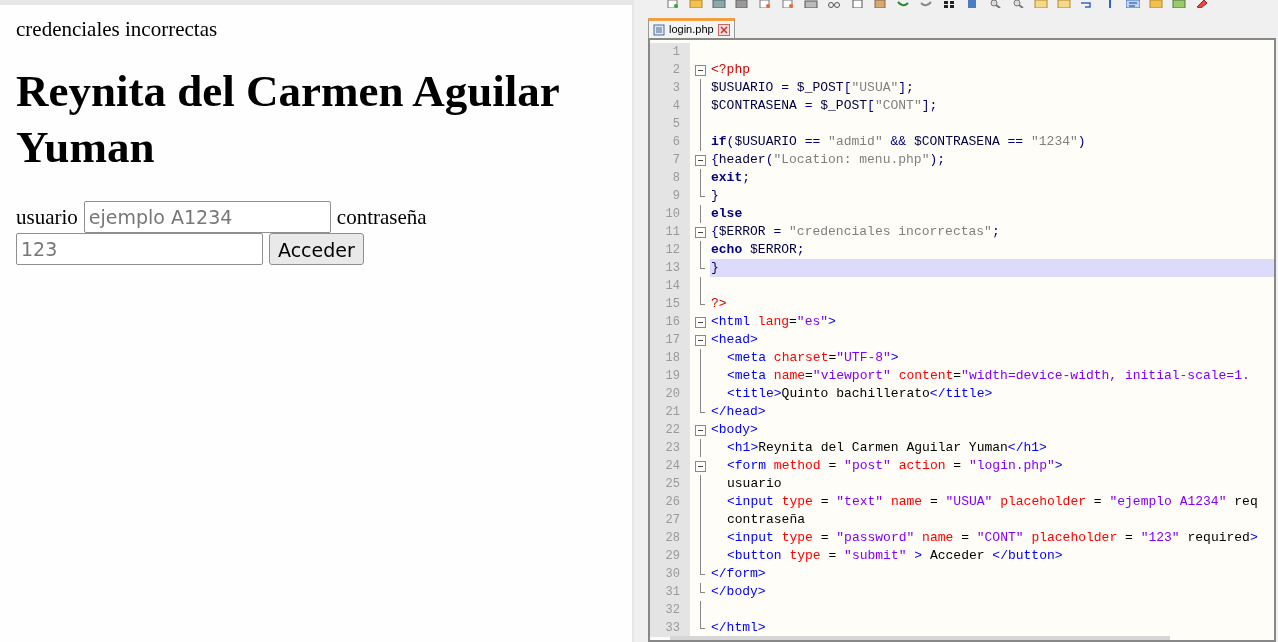 The height and width of the screenshot is (642, 1278). Describe the element at coordinates (316, 249) in the screenshot. I see `submit-button: Acceder` at that location.